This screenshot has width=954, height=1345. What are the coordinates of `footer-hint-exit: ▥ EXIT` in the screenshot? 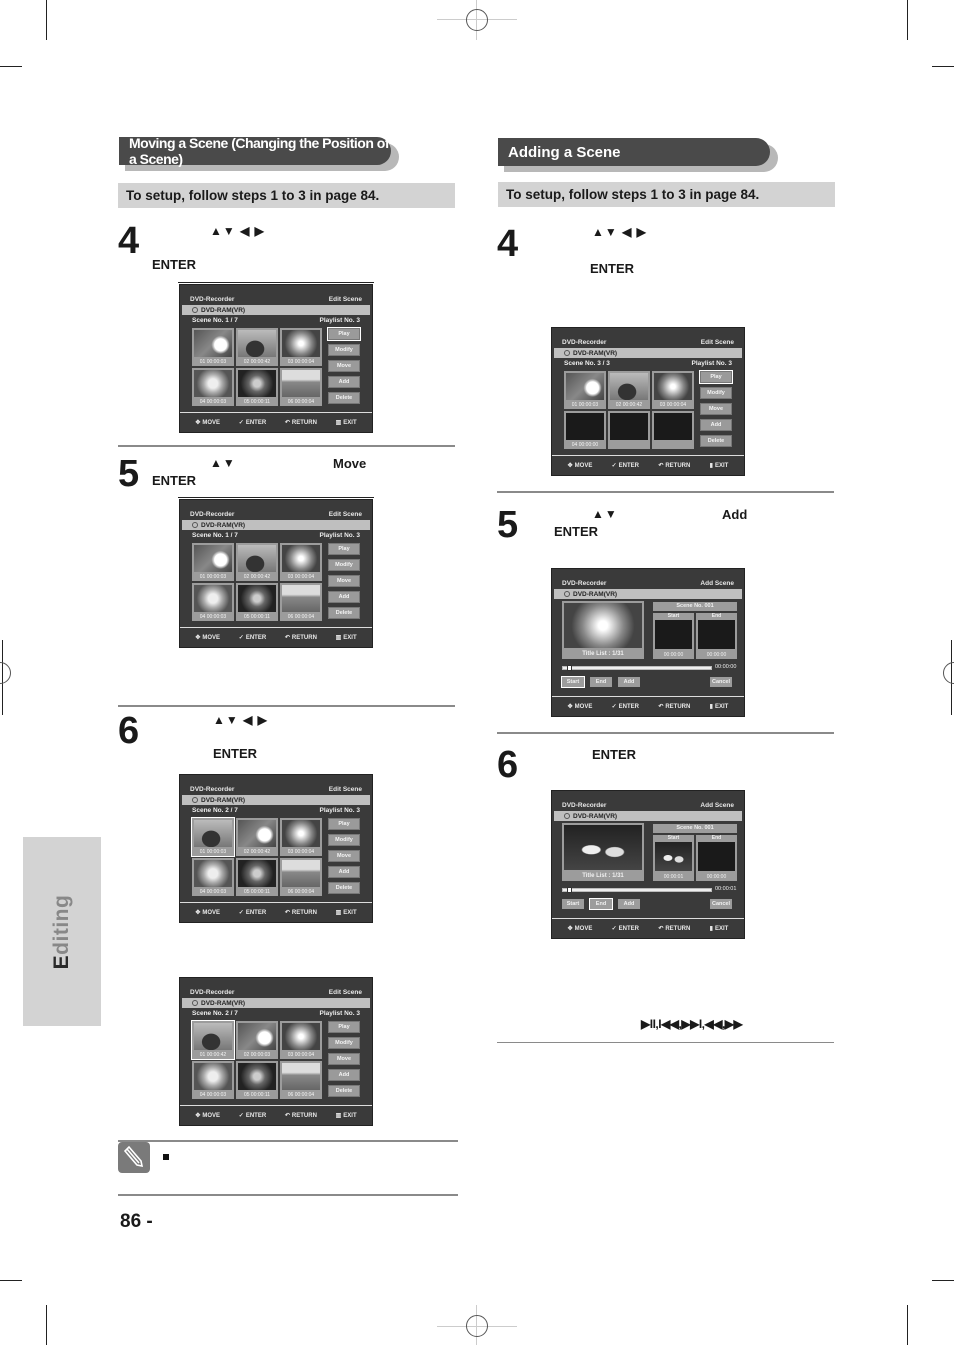 It's located at (346, 422).